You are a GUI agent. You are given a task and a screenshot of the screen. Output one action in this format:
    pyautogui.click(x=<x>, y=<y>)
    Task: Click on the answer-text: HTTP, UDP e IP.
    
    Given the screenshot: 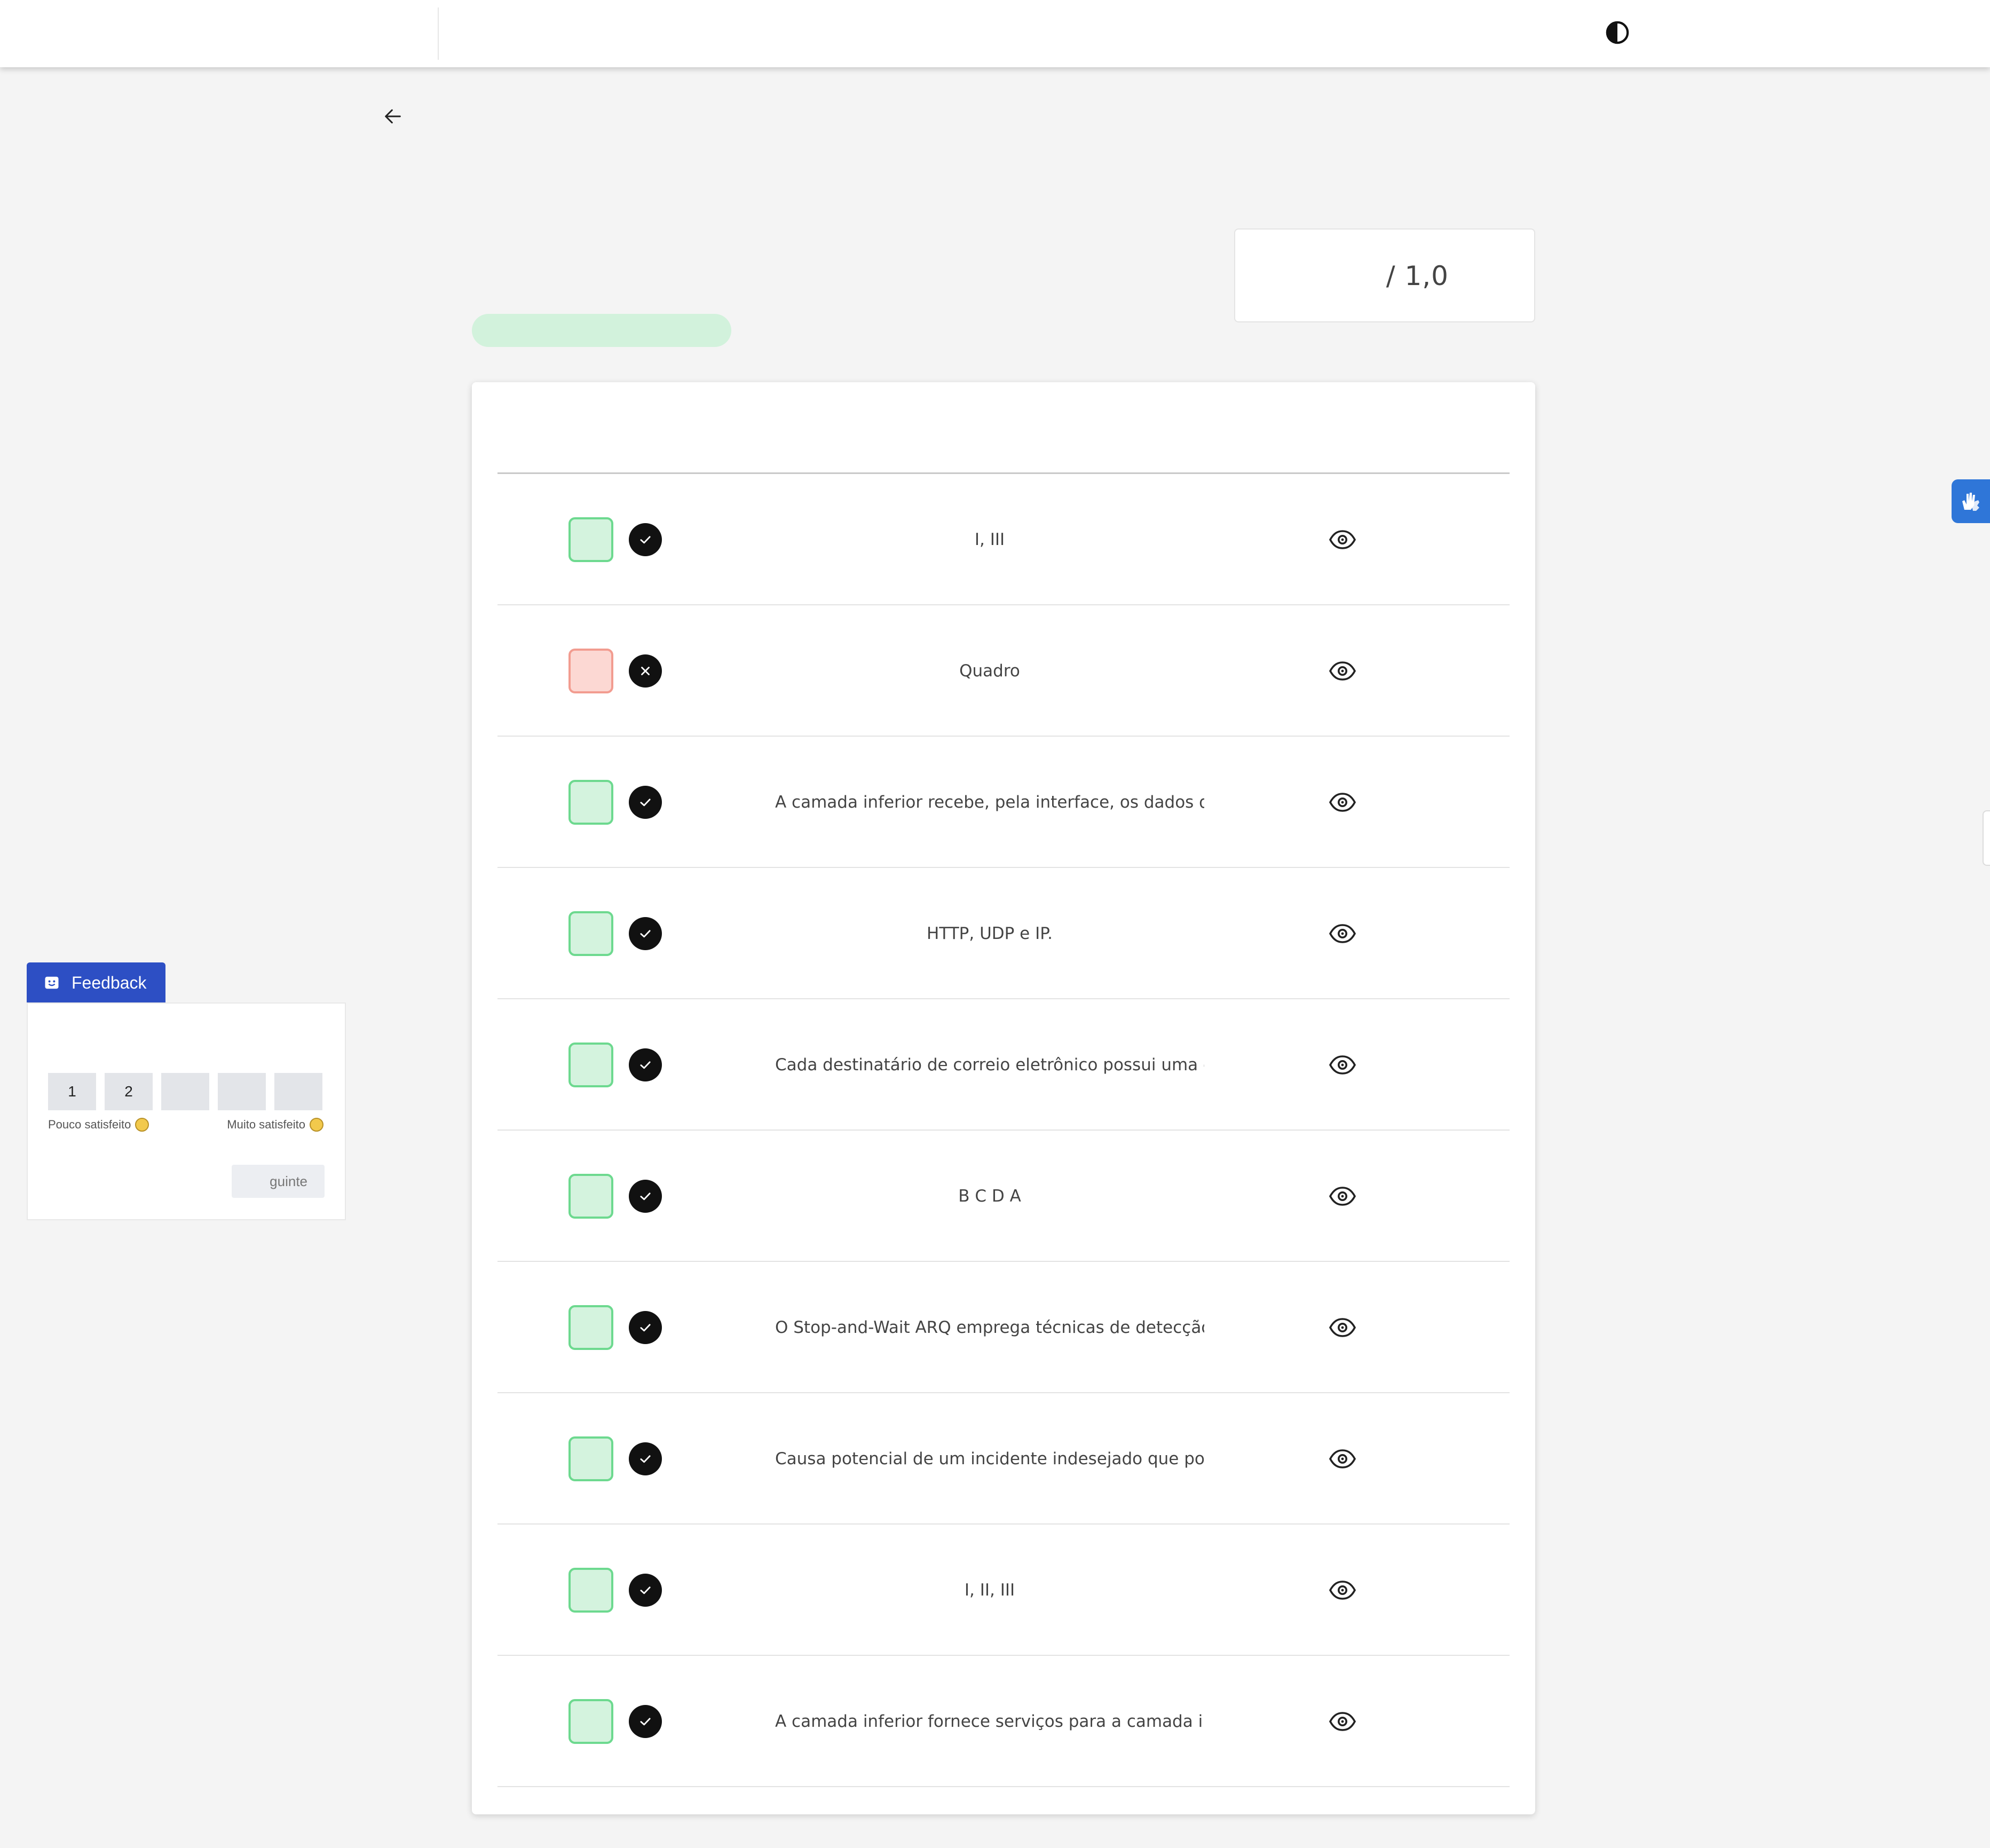 What is the action you would take?
    pyautogui.click(x=990, y=934)
    